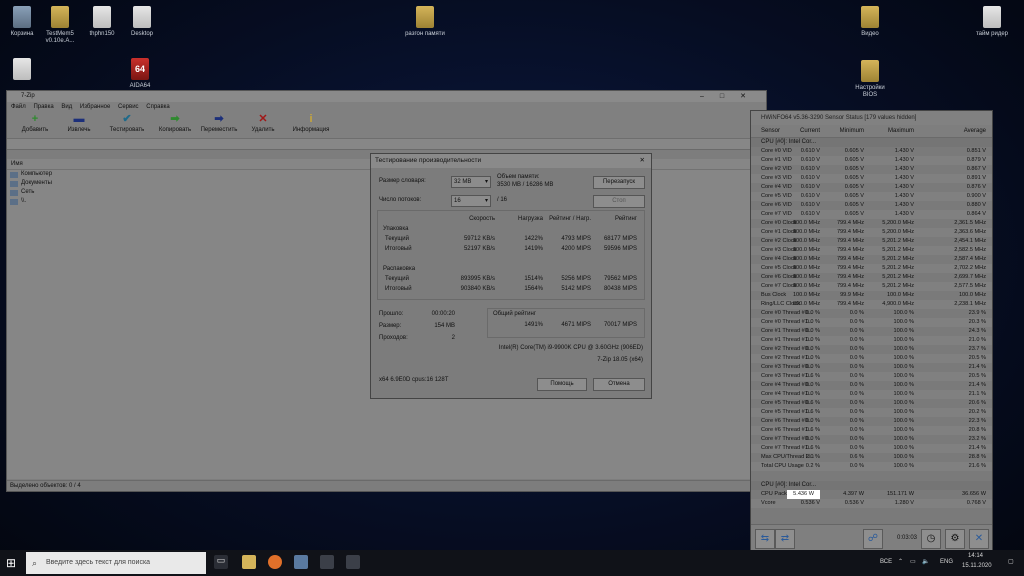 This screenshot has height=576, width=1024. I want to click on desktop-icon-desktop: Desktop, so click(142, 22).